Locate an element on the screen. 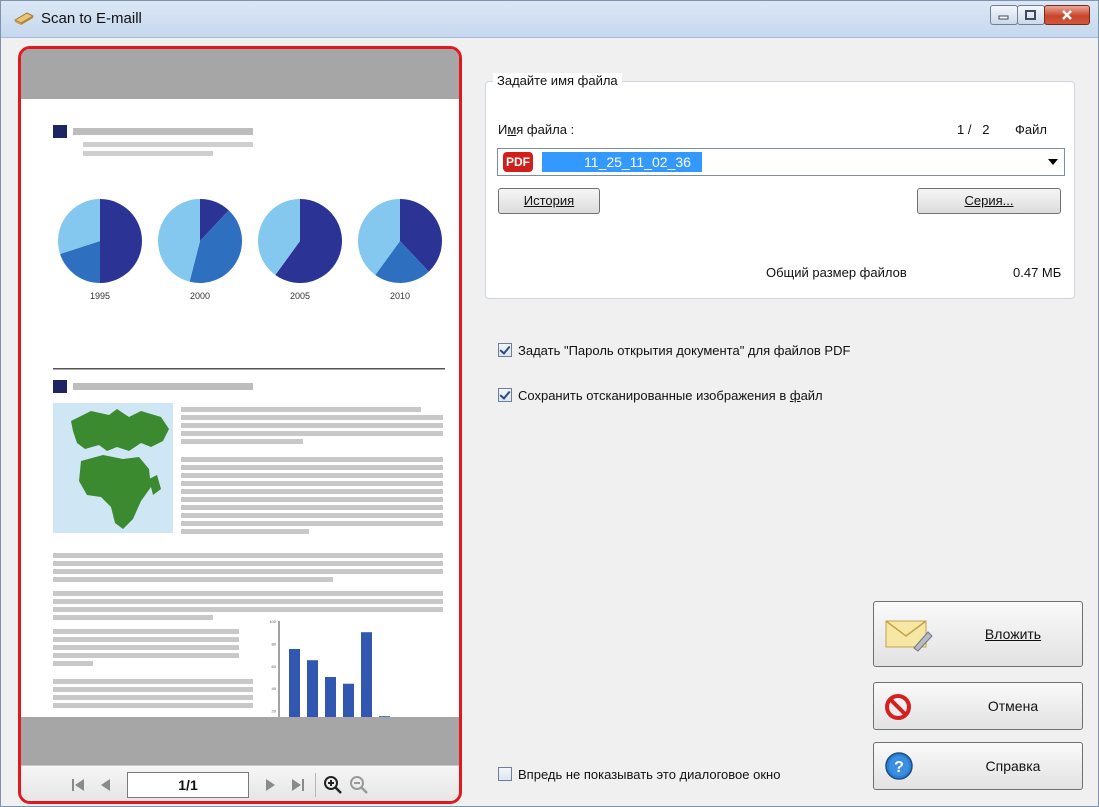 The image size is (1099, 807). maximize-button is located at coordinates (1031, 15).